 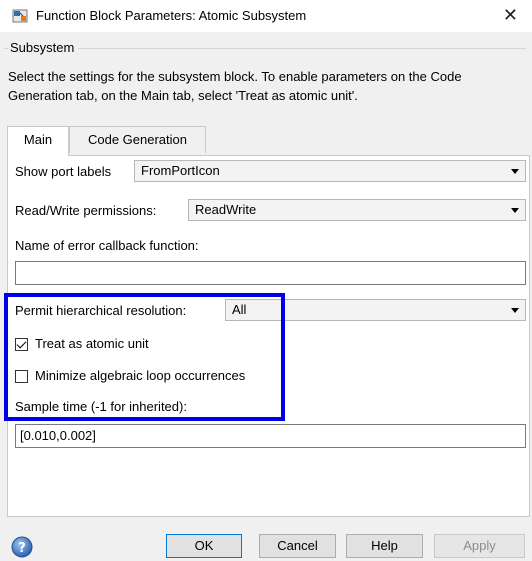 I want to click on show-port-labels-dropdown: FromPortIcon, so click(x=330, y=171).